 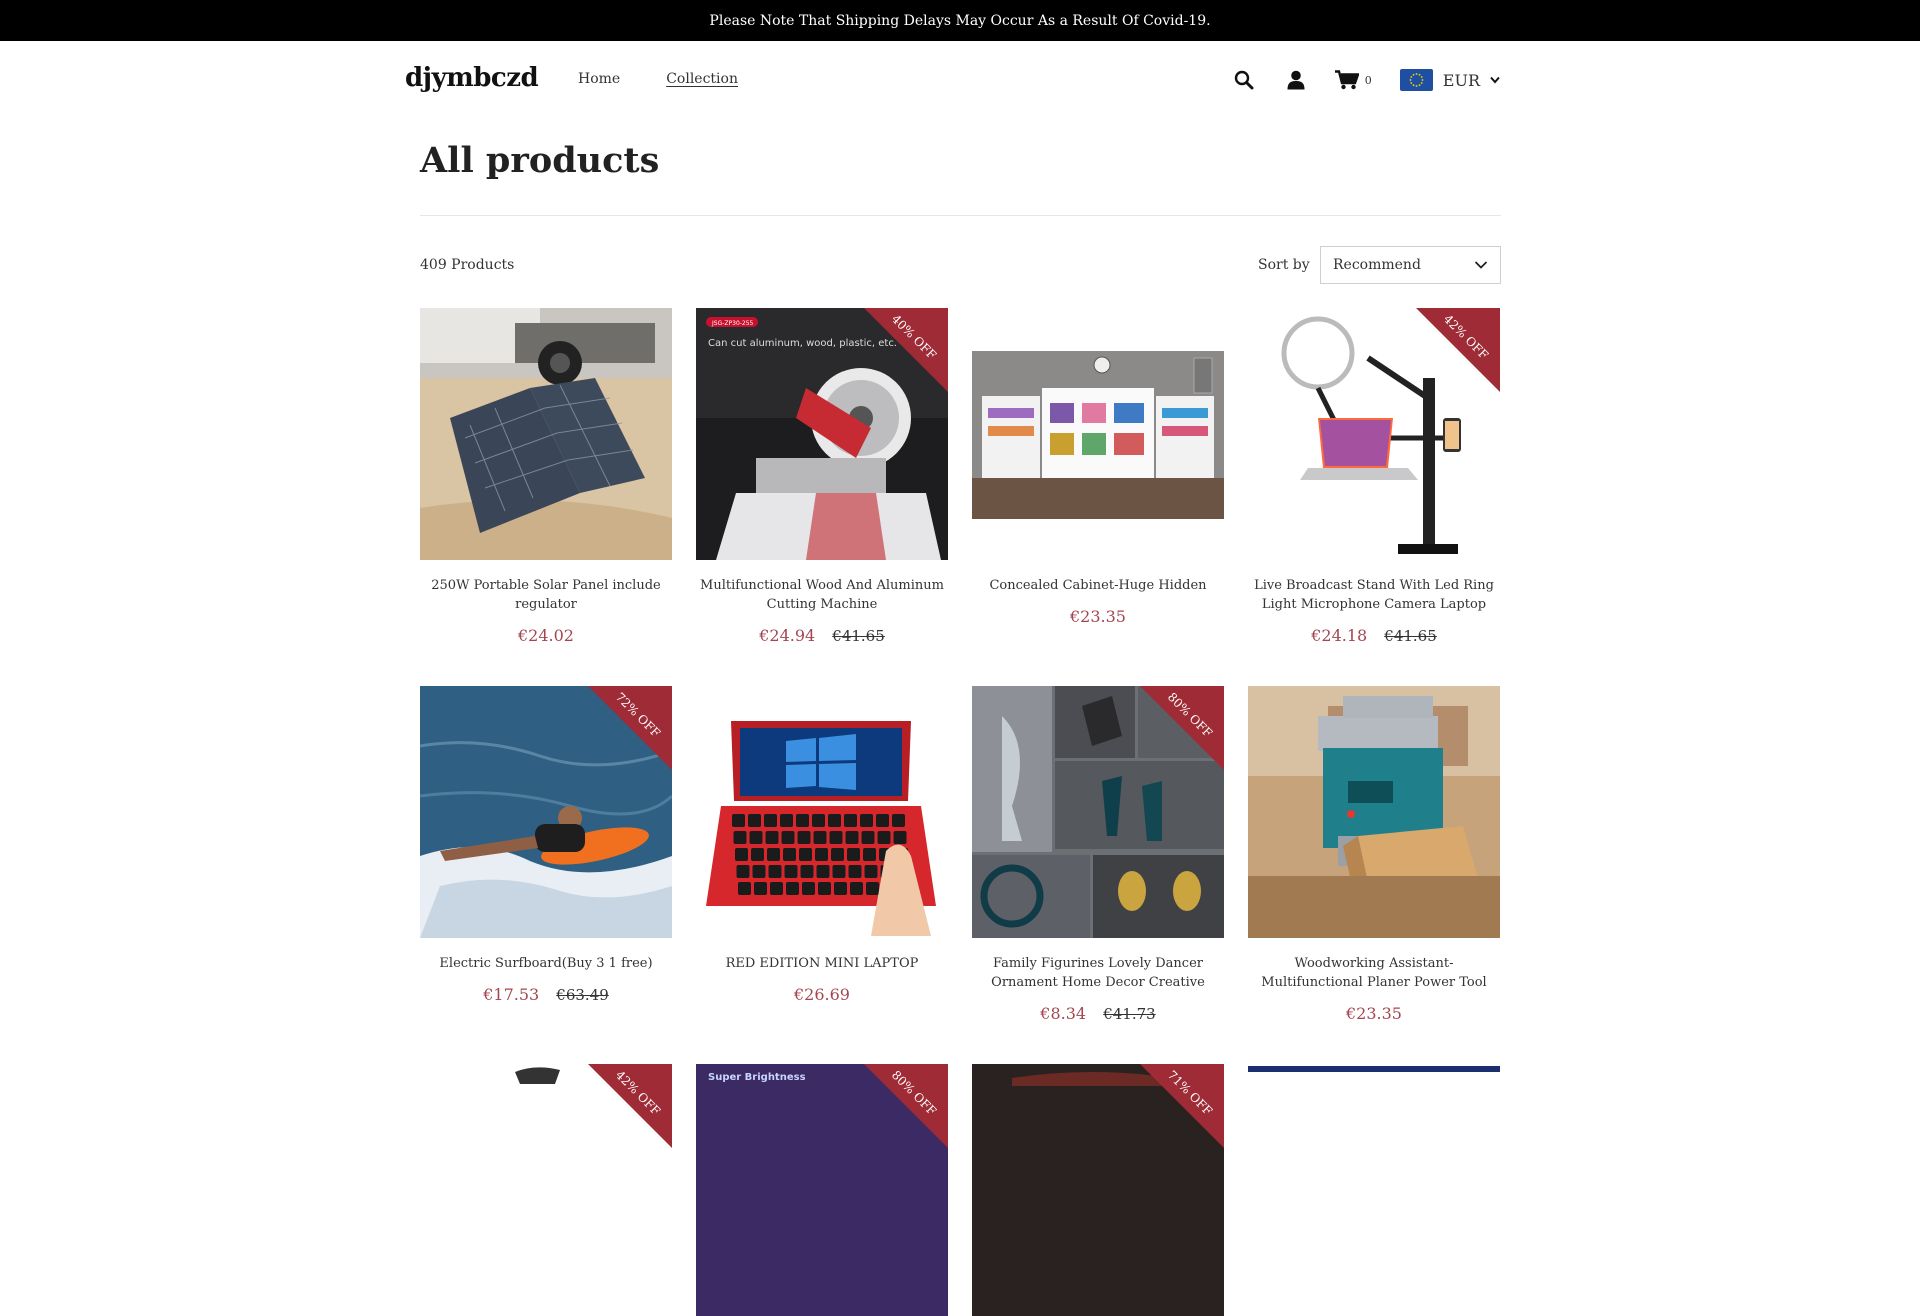 I want to click on discount-badge: 71% OFF, so click(x=1182, y=1106).